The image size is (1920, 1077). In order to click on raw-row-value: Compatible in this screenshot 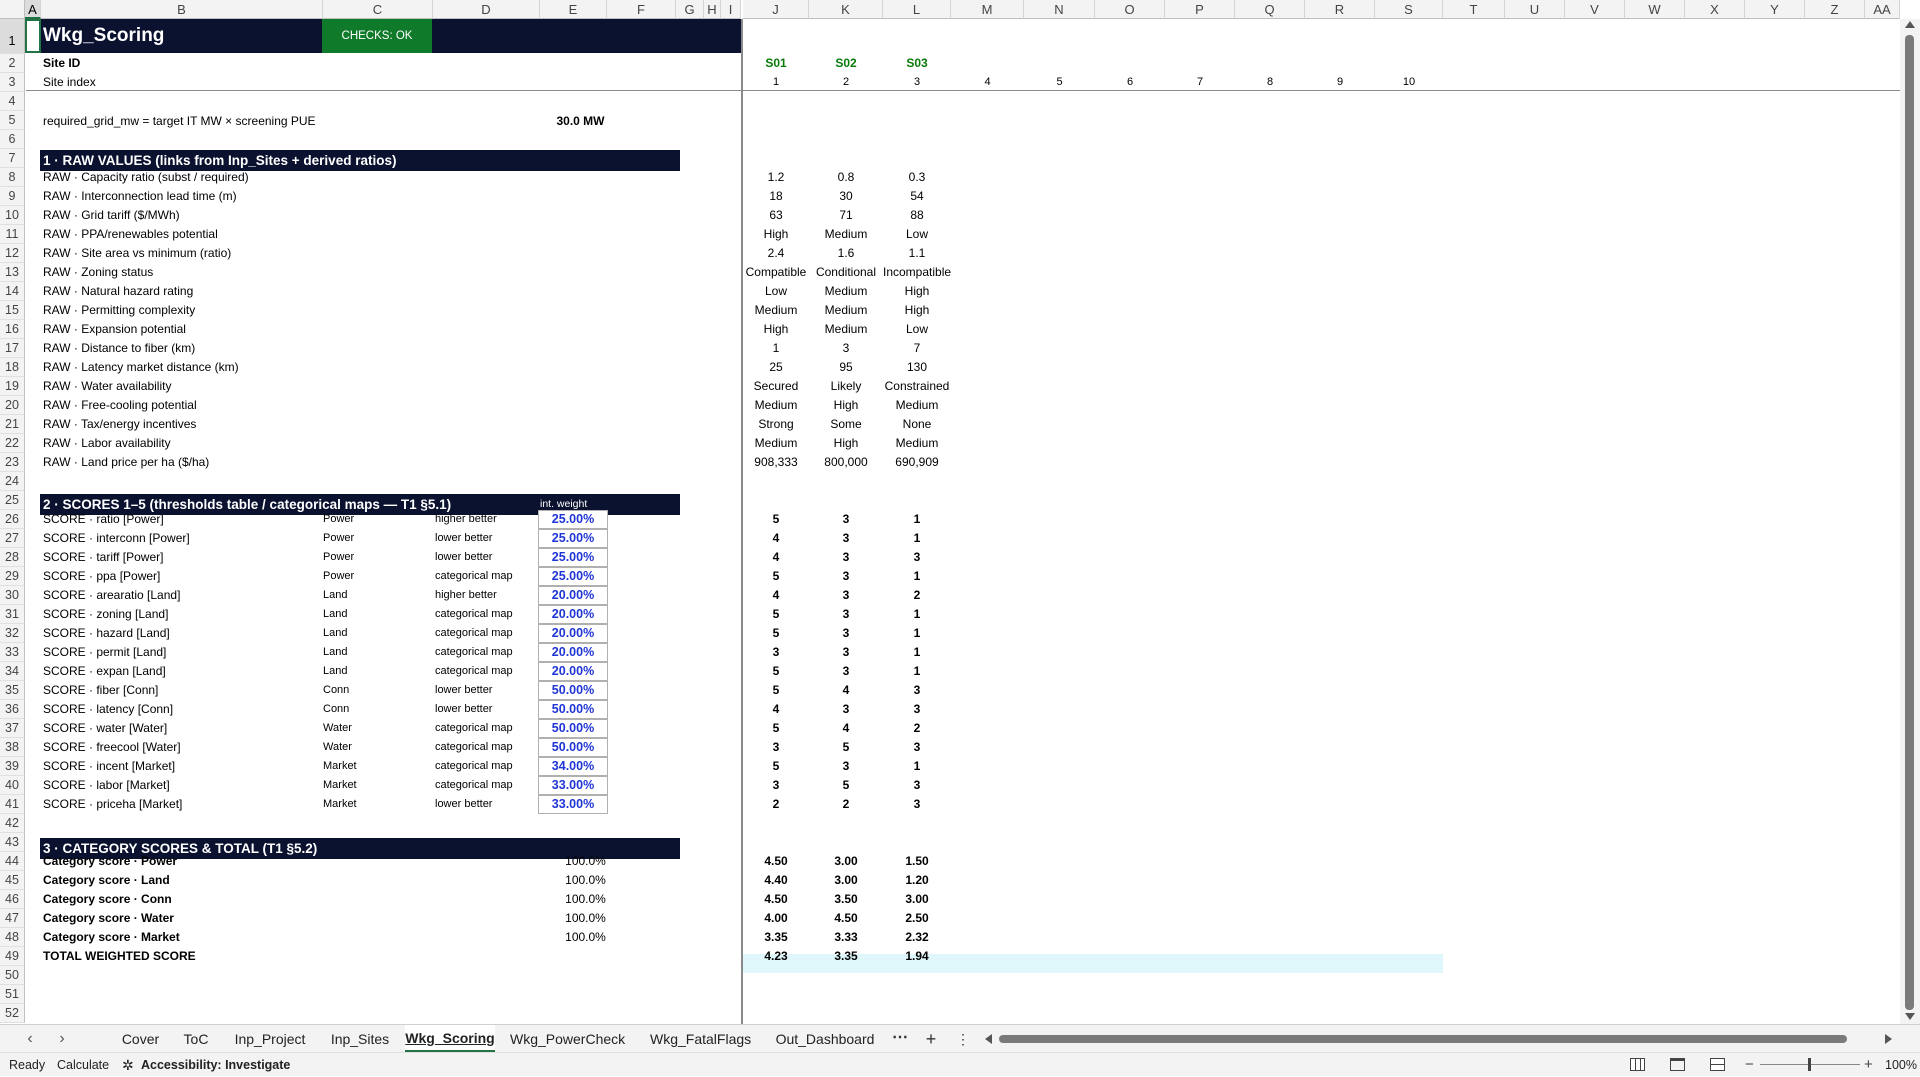, I will do `click(776, 272)`.